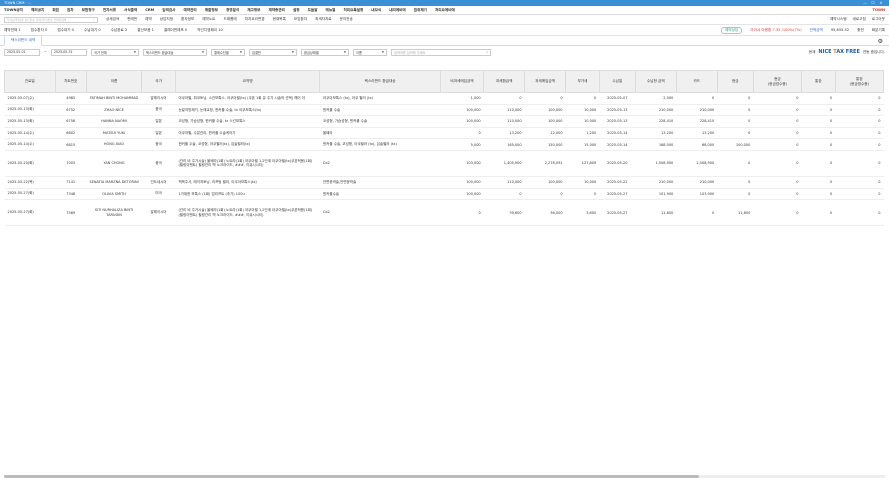 The image size is (889, 481). What do you see at coordinates (325, 52) in the screenshot?
I see `refund-status-select: 환급상태별 ▼` at bounding box center [325, 52].